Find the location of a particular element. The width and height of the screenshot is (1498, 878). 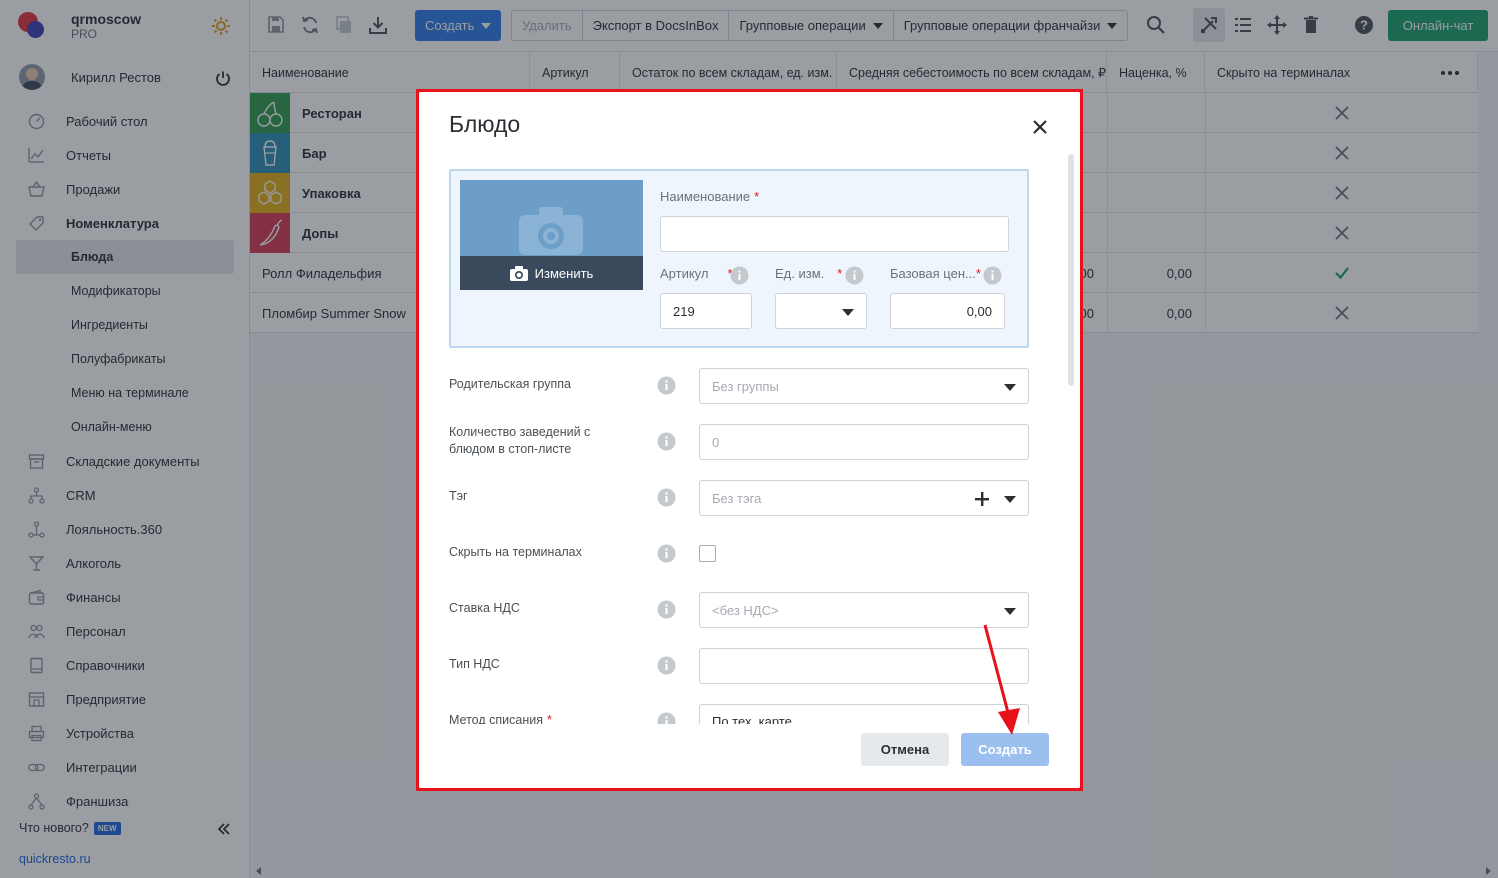

parent-group-value: Без группы is located at coordinates (745, 386).